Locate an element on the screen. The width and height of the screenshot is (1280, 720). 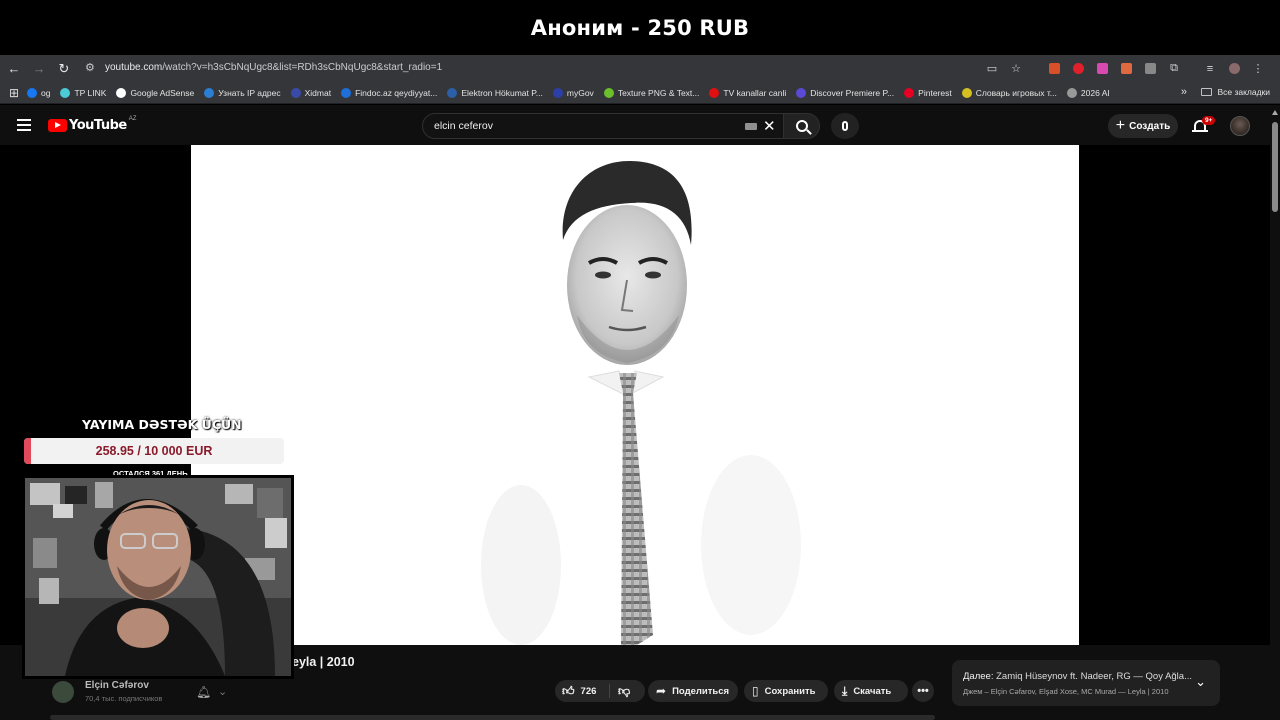
bookmark-item: Узнать IP адрес is located at coordinates (242, 92).